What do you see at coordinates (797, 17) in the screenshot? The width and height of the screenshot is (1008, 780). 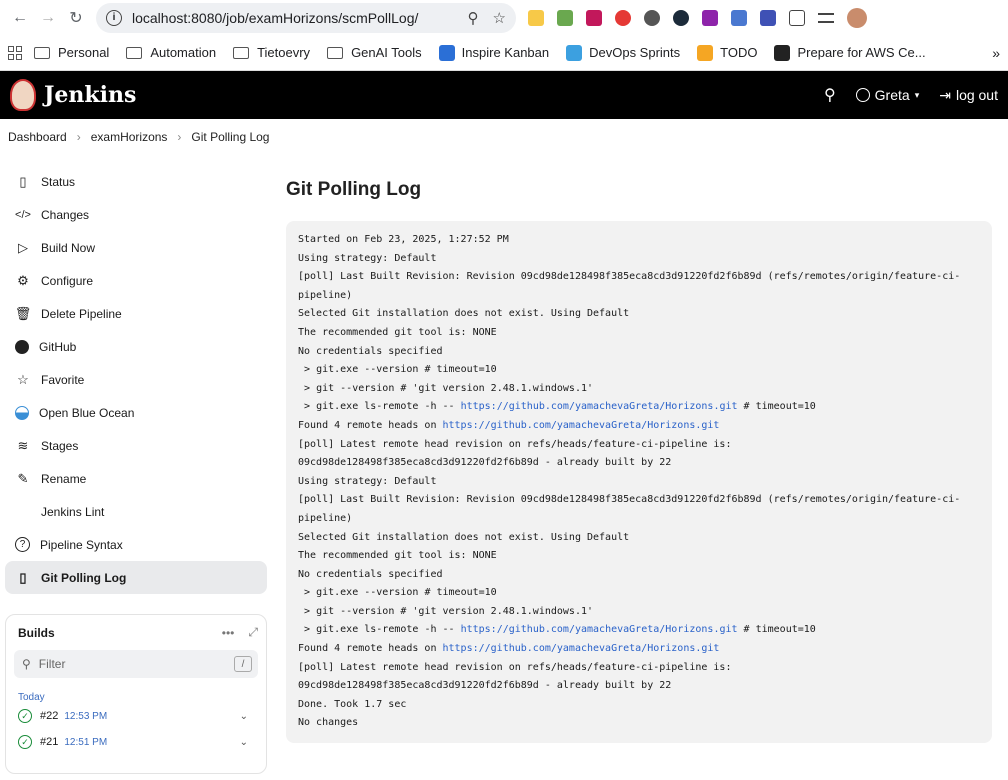 I see `puzzle-icon` at bounding box center [797, 17].